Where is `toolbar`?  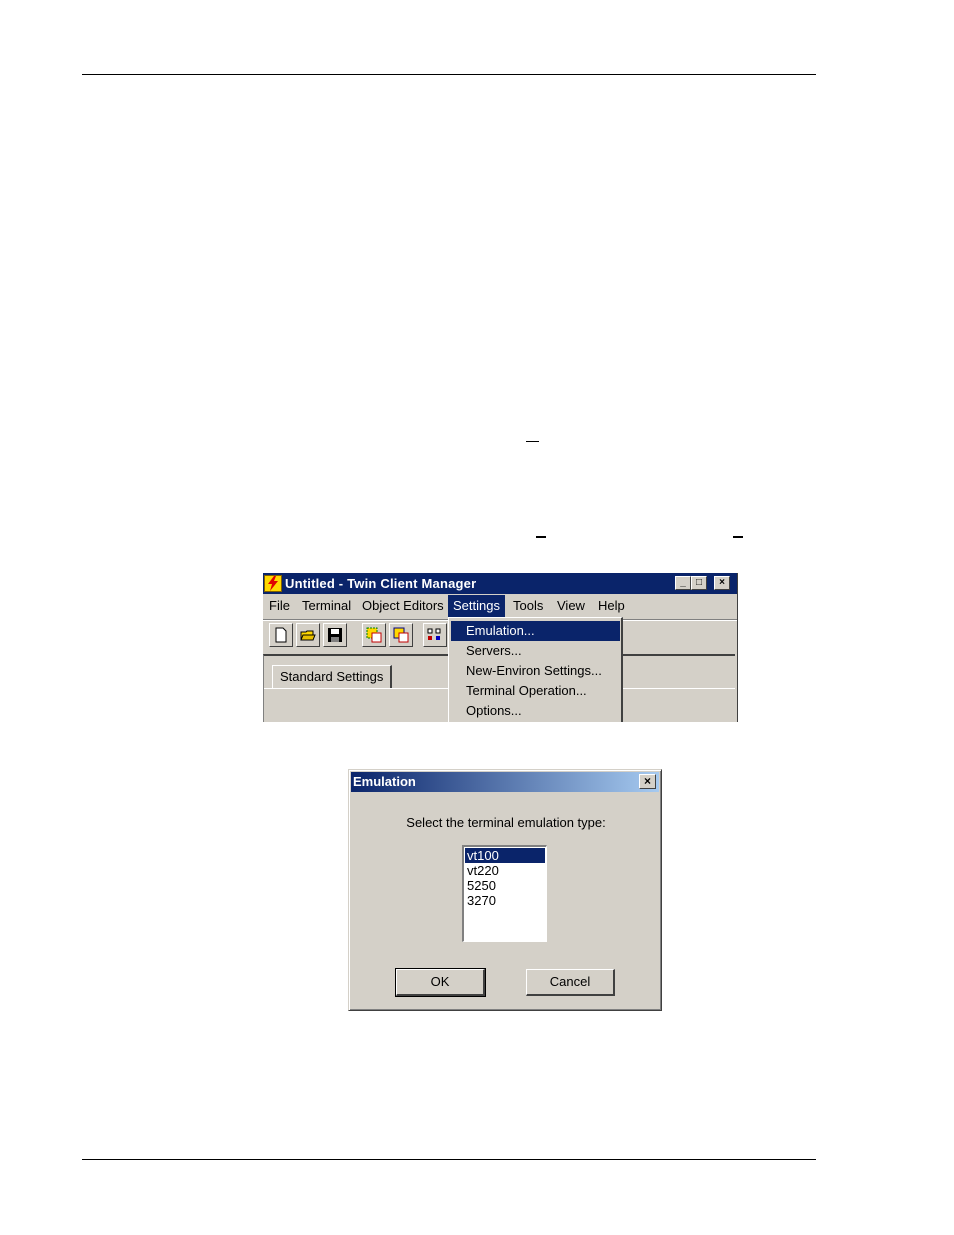 toolbar is located at coordinates (367, 637).